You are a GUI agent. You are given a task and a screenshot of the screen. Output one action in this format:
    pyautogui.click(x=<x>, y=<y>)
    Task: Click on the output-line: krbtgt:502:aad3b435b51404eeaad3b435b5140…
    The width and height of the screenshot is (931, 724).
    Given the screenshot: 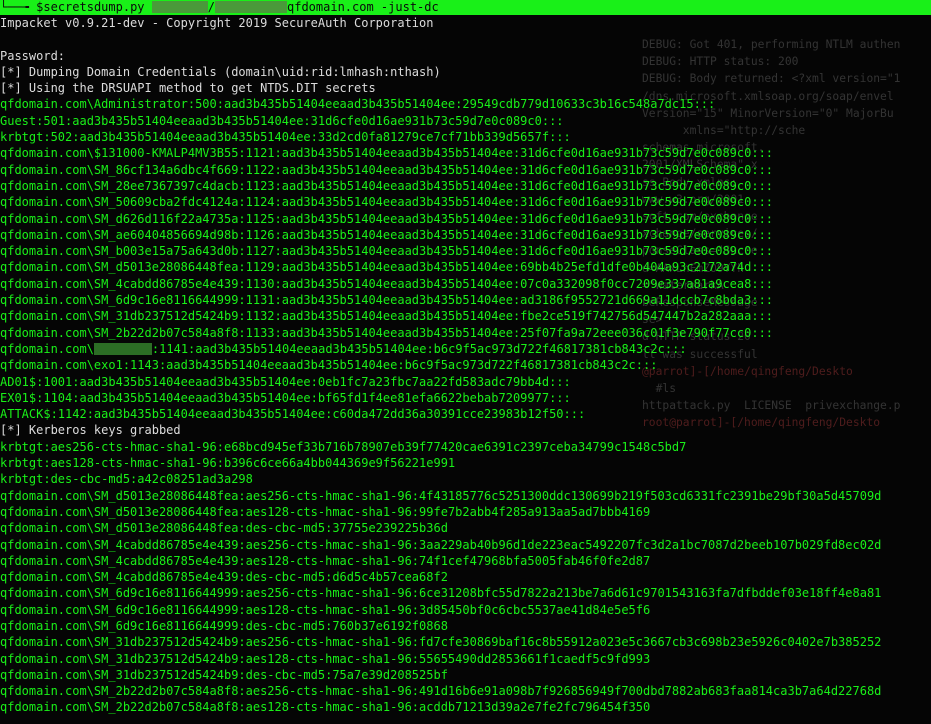 What is the action you would take?
    pyautogui.click(x=440, y=137)
    